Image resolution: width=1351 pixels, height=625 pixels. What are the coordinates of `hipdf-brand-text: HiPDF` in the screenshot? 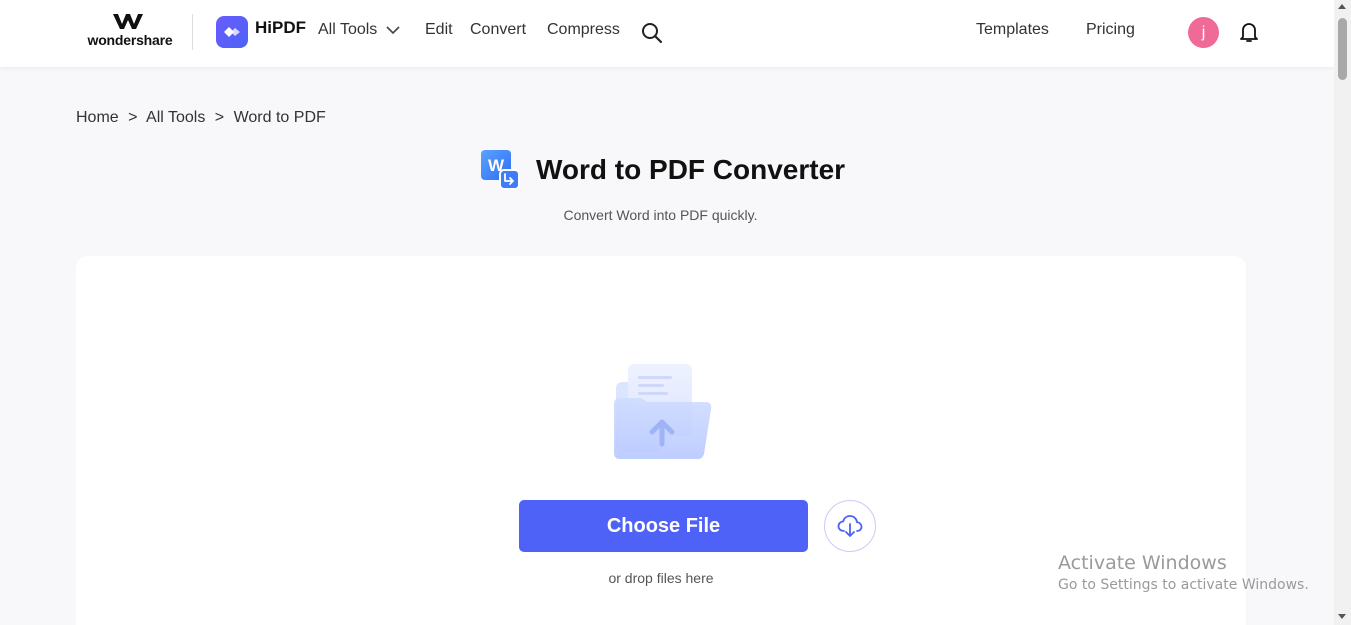 It's located at (280, 27).